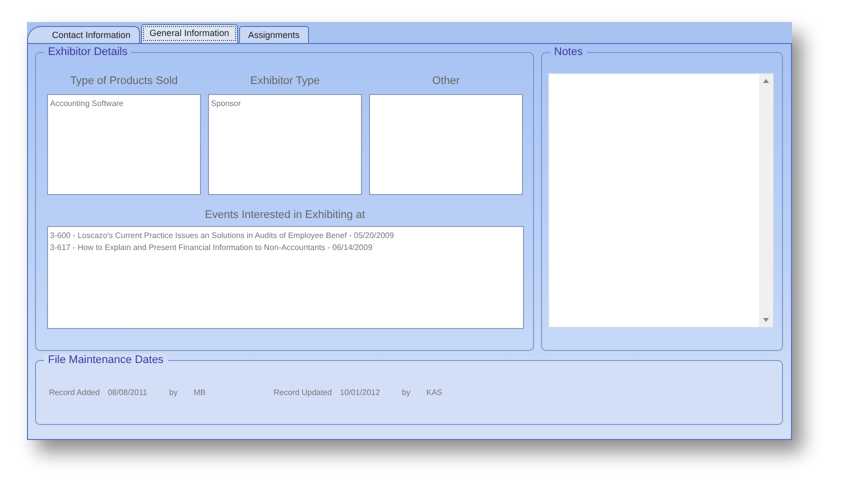 This screenshot has width=851, height=494. What do you see at coordinates (124, 144) in the screenshot?
I see `list-box: Accounting Software` at bounding box center [124, 144].